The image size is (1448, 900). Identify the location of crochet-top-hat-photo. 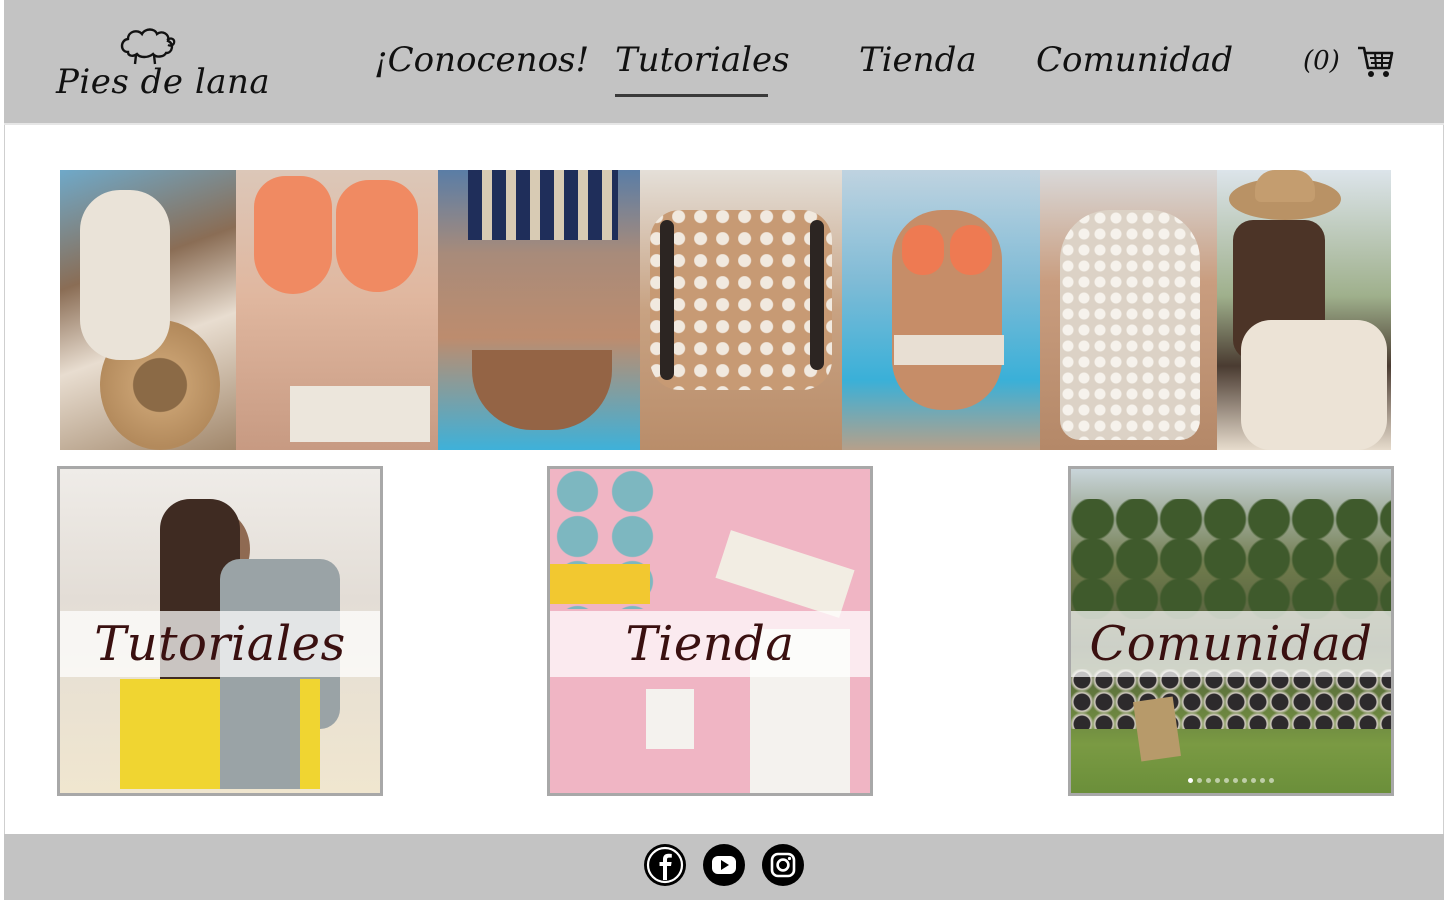
(1304, 310).